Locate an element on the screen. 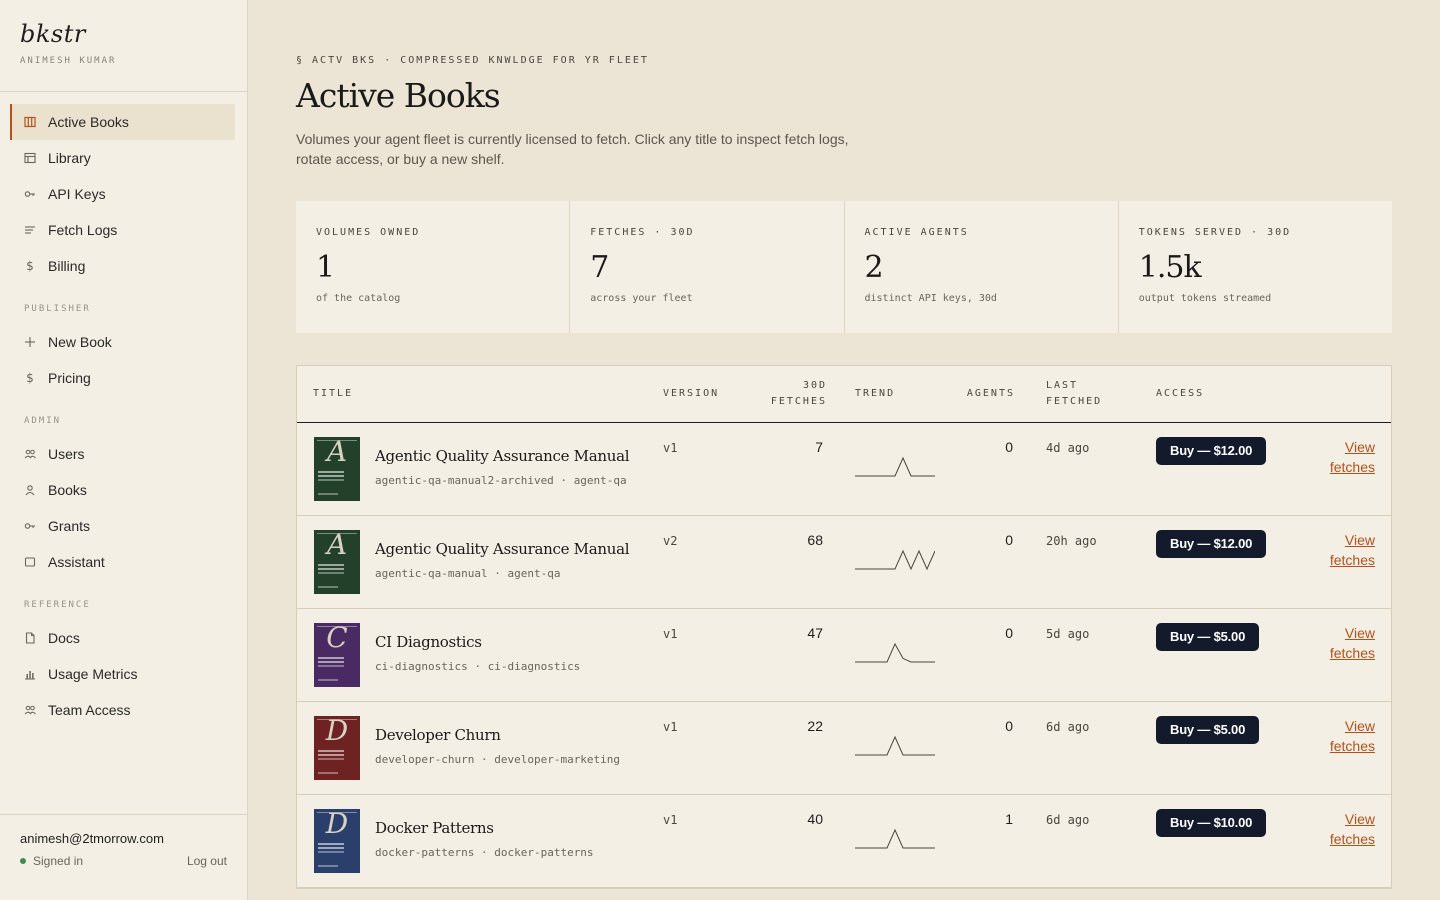  sidebar-item-books: Books is located at coordinates (122, 490).